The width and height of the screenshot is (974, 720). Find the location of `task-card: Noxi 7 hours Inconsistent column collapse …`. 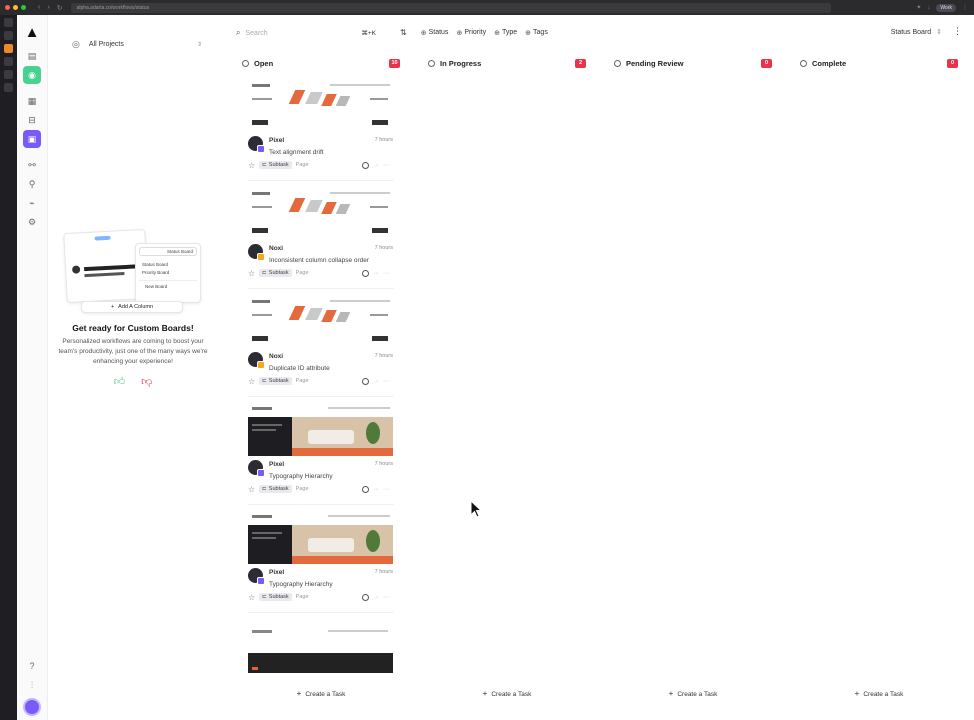

task-card: Noxi 7 hours Inconsistent column collapse … is located at coordinates (321, 242).